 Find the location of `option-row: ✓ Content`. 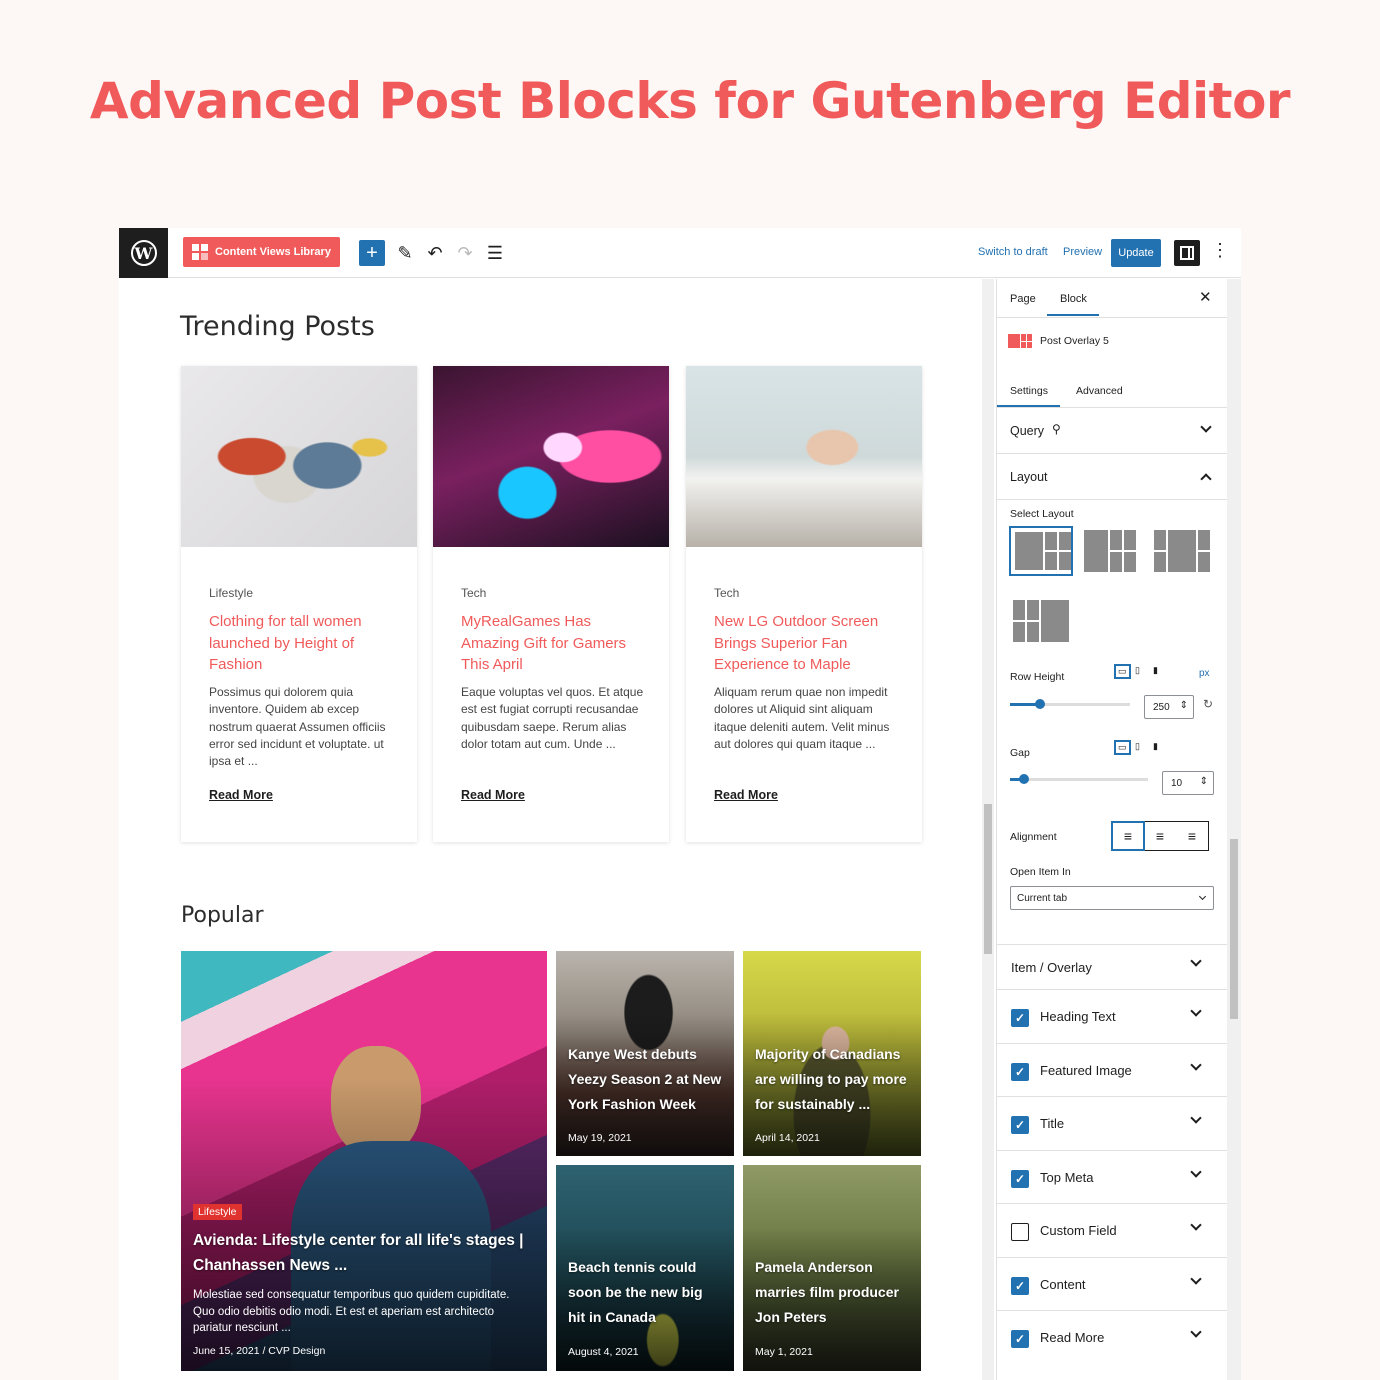

option-row: ✓ Content is located at coordinates (1112, 1284).